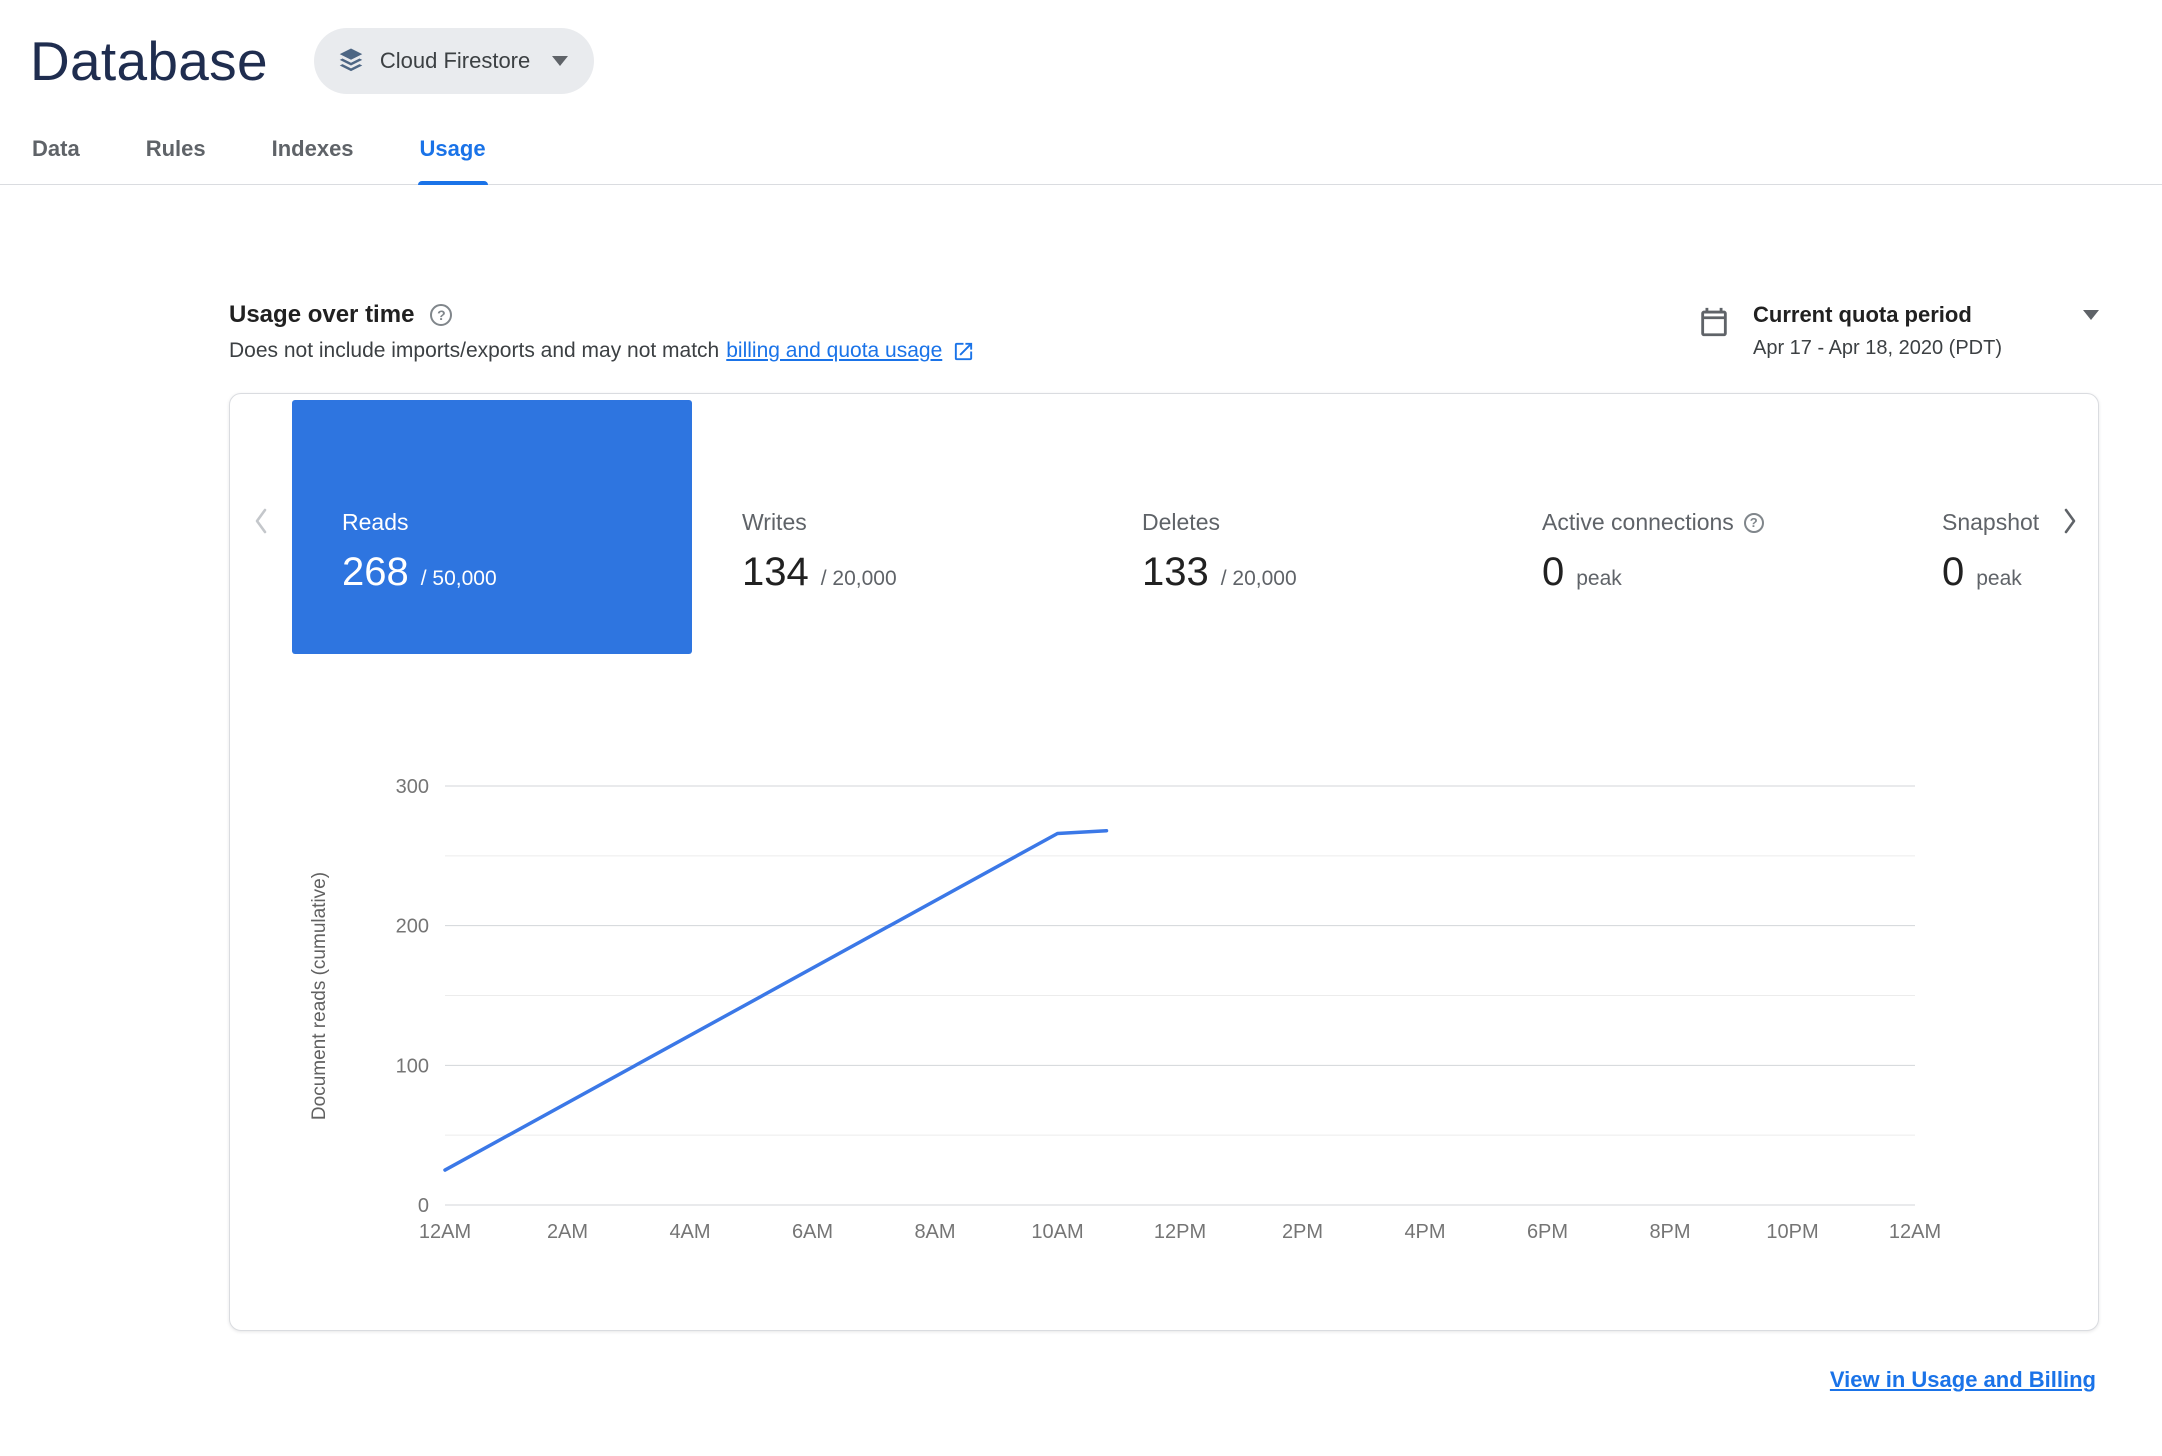 This screenshot has width=2162, height=1456. I want to click on metrics-scroll-left-button, so click(261, 521).